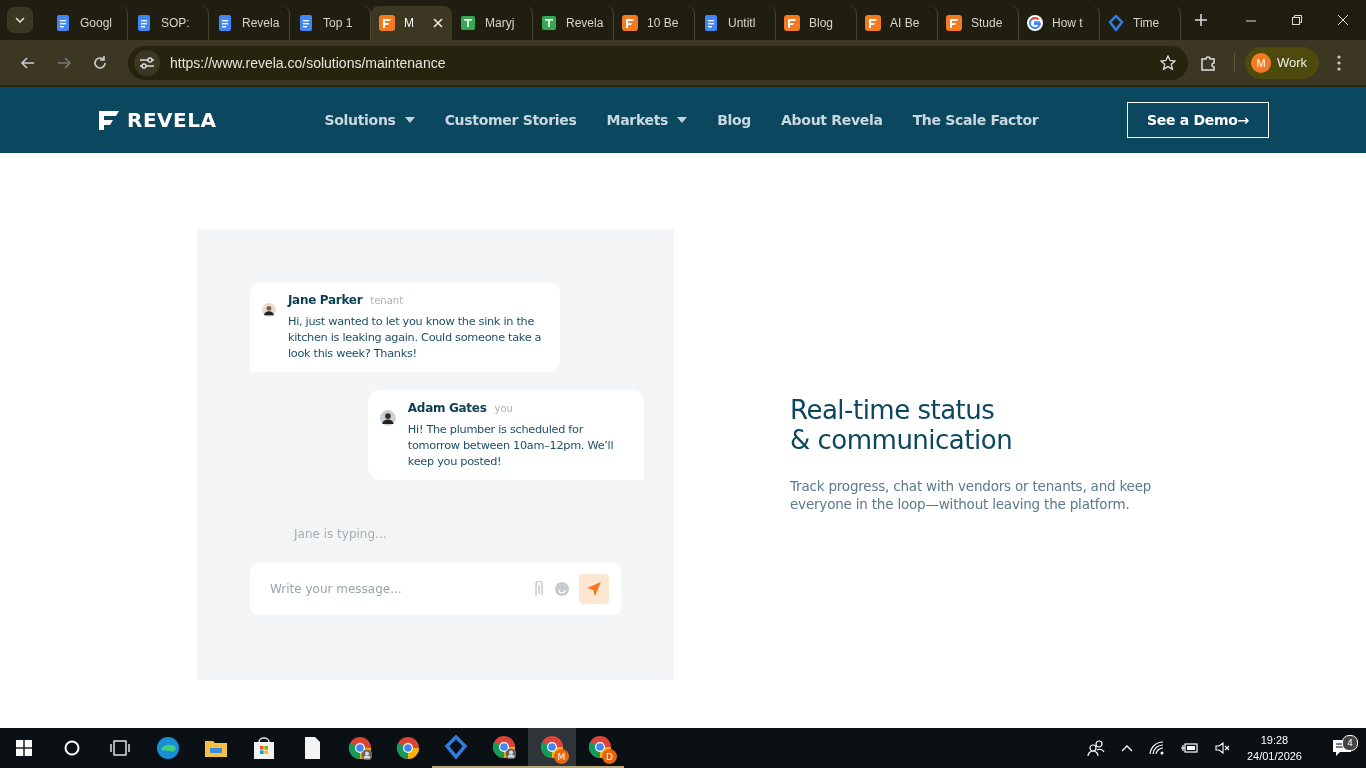 The width and height of the screenshot is (1366, 768). I want to click on forward-icon, so click(64, 62).